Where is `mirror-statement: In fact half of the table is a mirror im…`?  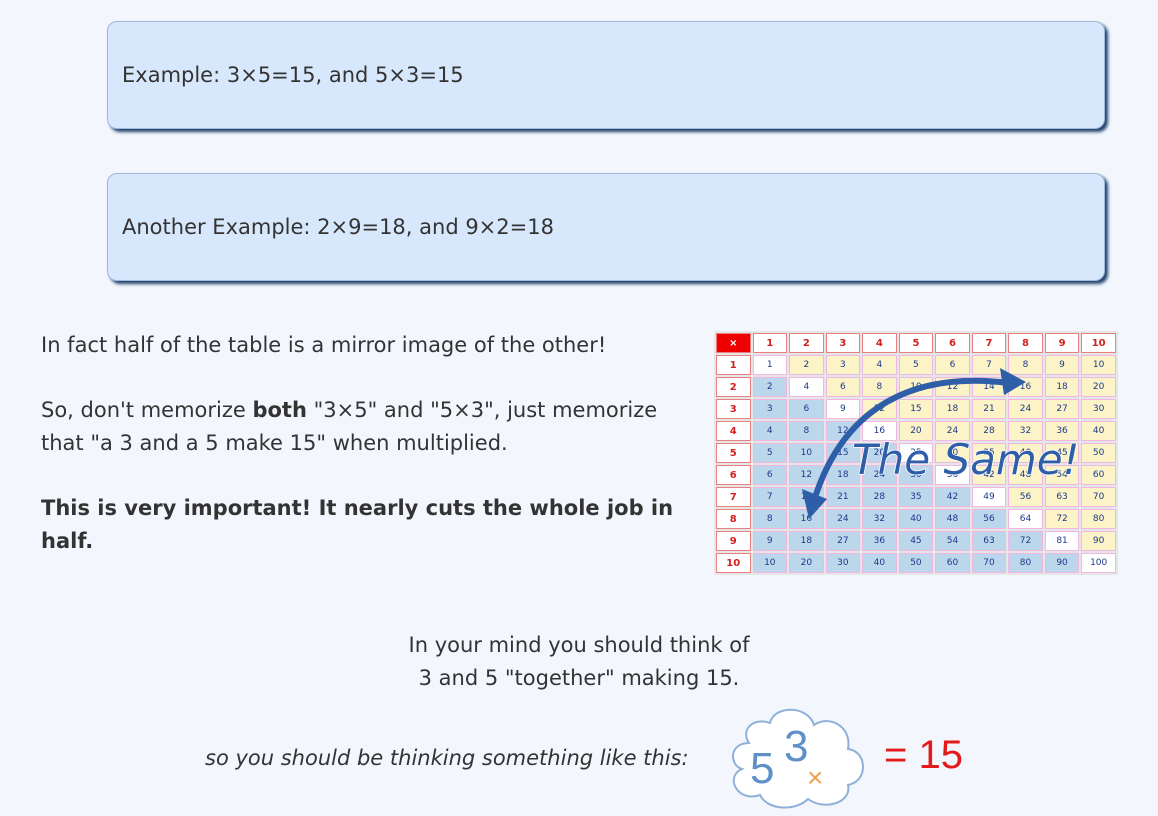
mirror-statement: In fact half of the table is a mirror im… is located at coordinates (324, 345).